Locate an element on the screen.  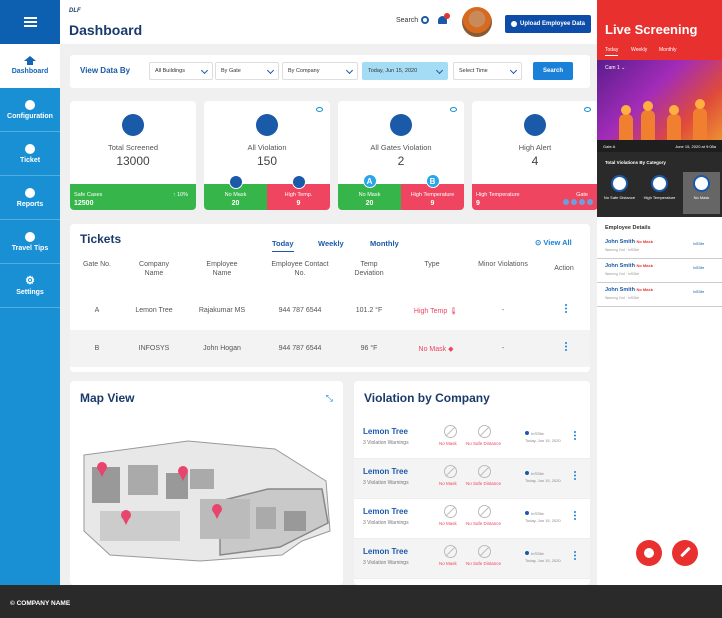
search-label: Search is located at coordinates (407, 20).